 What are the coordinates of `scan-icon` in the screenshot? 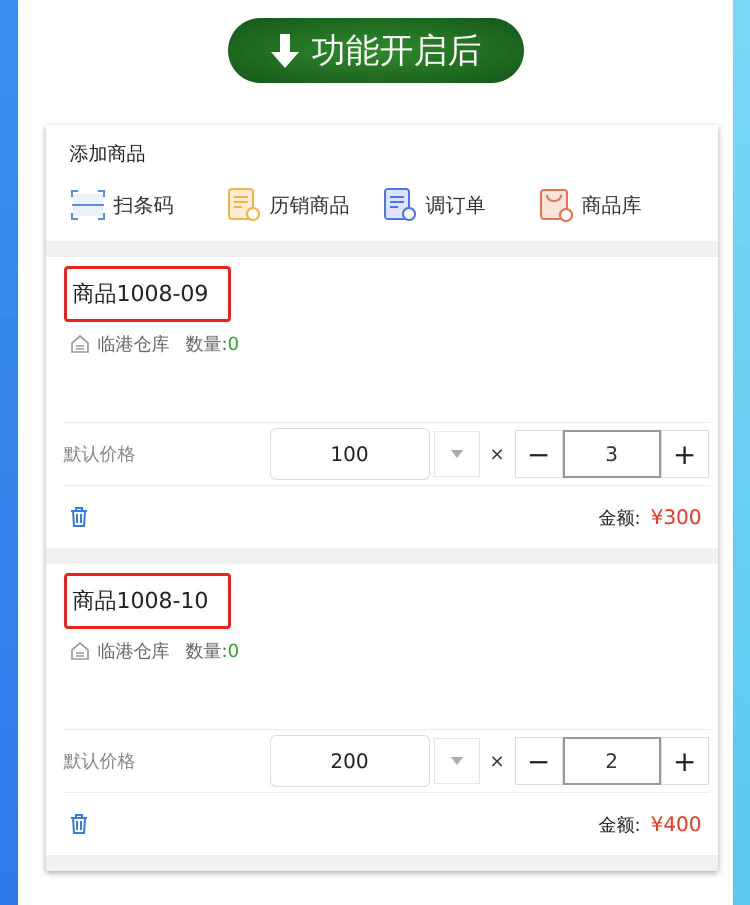 It's located at (88, 205).